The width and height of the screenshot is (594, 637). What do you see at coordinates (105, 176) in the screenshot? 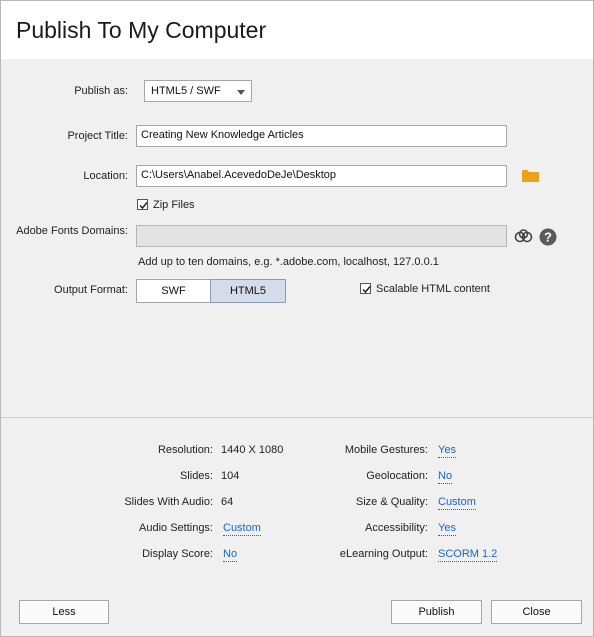
I see `location-label: Location:` at bounding box center [105, 176].